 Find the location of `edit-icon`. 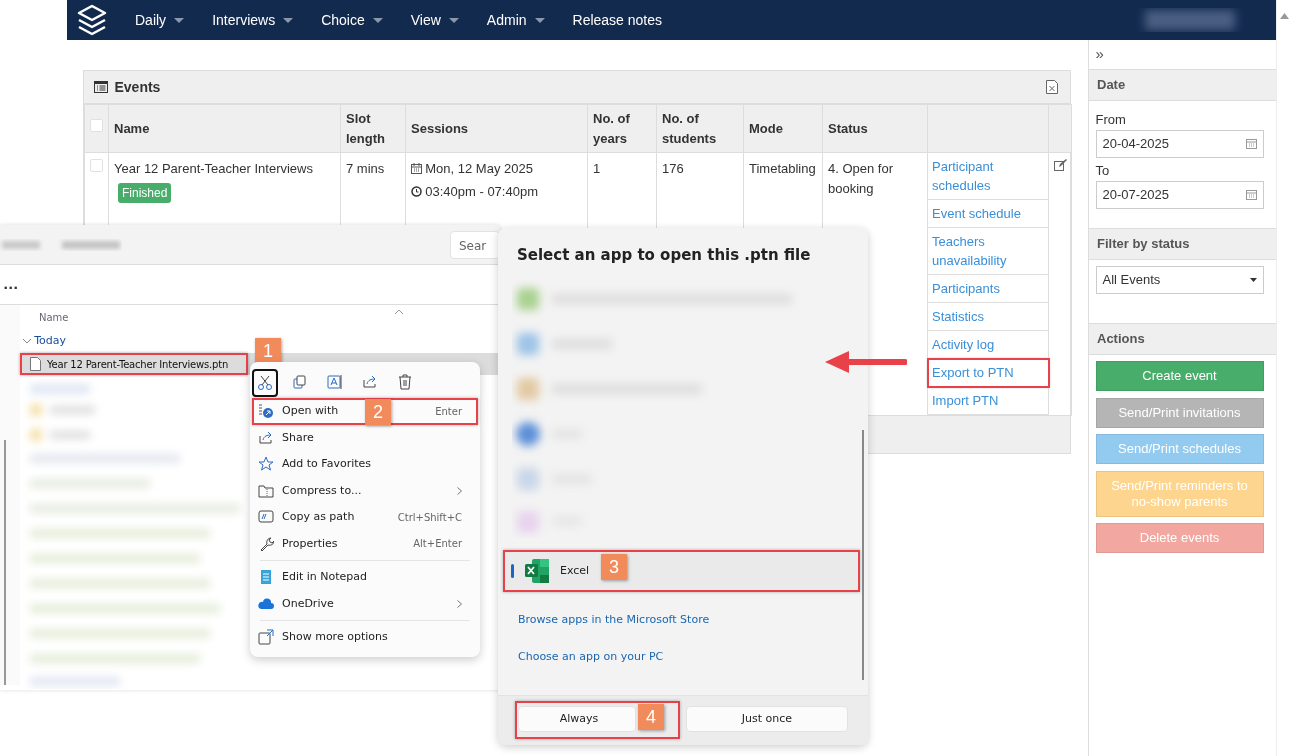

edit-icon is located at coordinates (1060, 165).